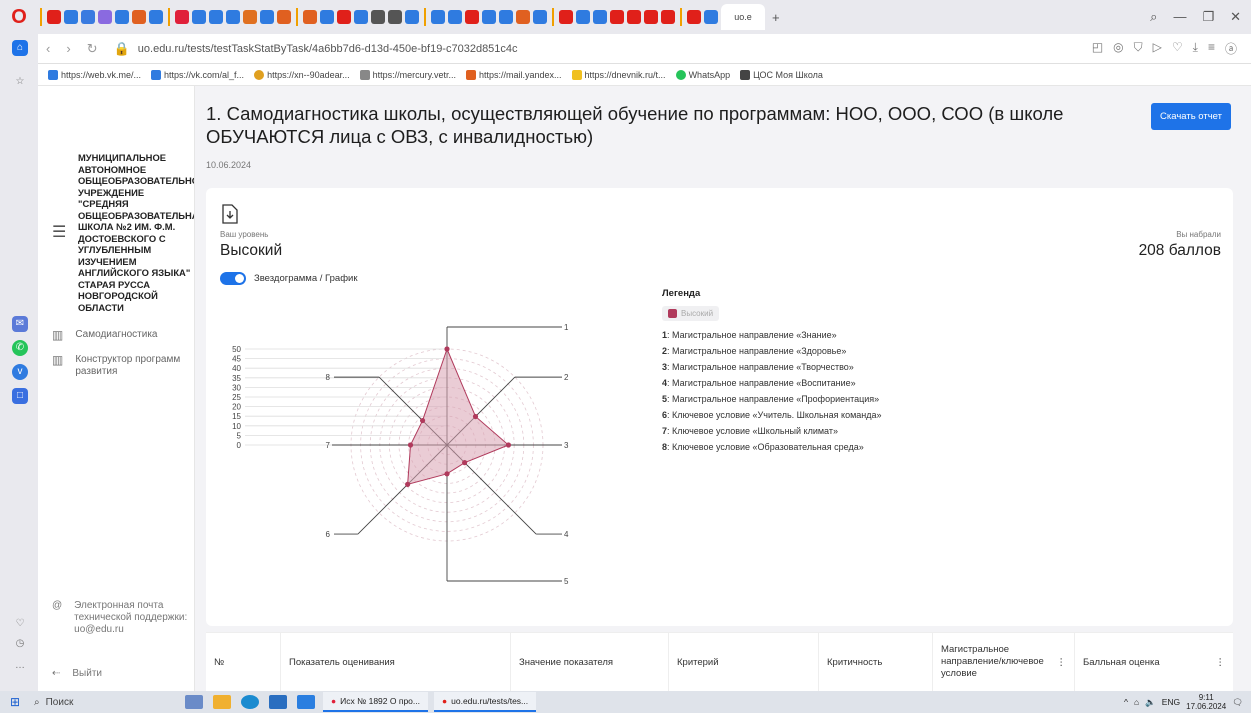 This screenshot has width=1251, height=713. I want to click on minimize-icon: —, so click(1179, 17).